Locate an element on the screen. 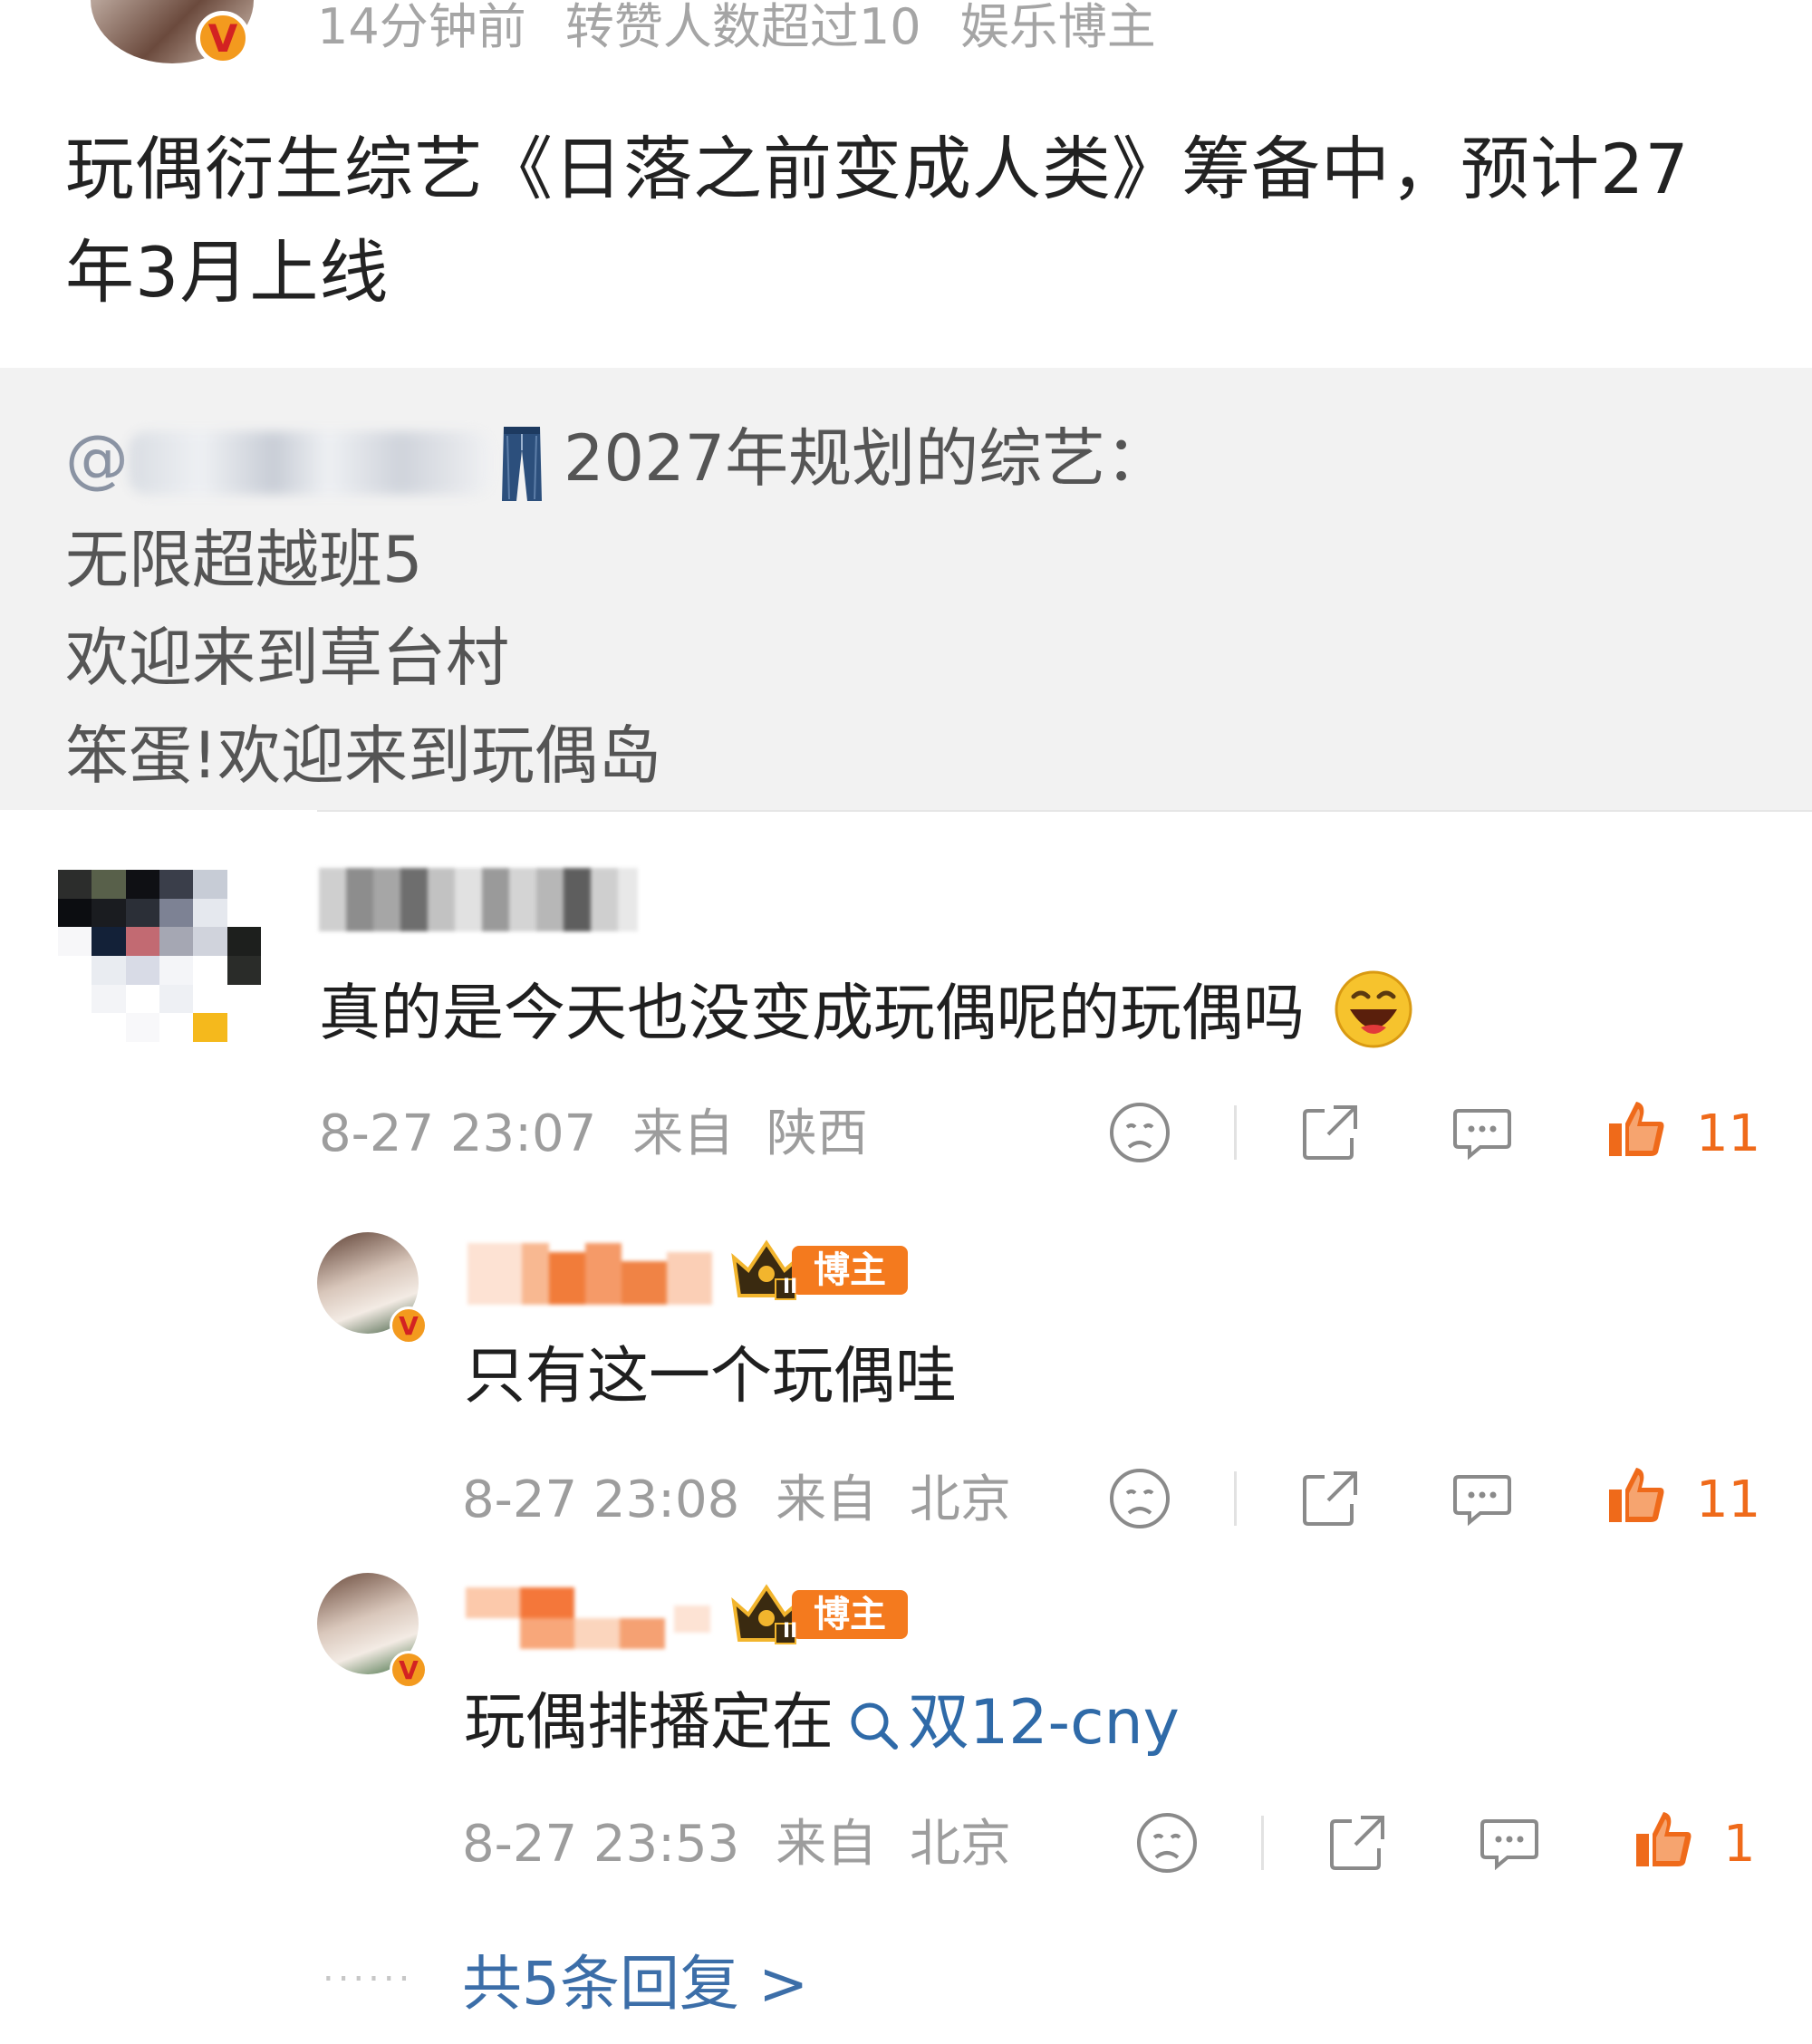 This screenshot has height=2044, width=1812. comment-location: 陕西 is located at coordinates (817, 1133).